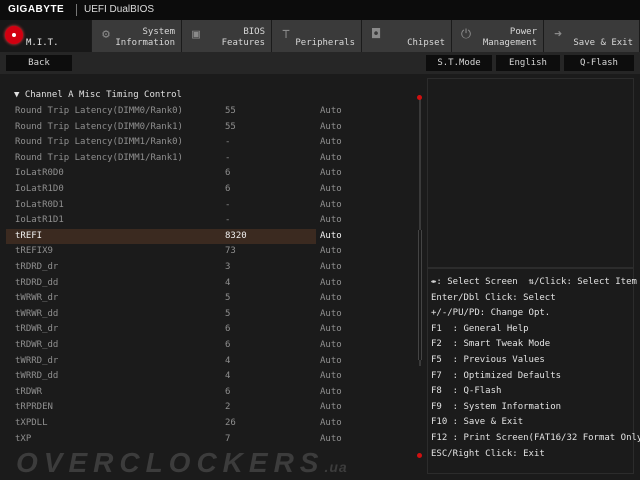 This screenshot has width=640, height=480. Describe the element at coordinates (320, 10) in the screenshot. I see `title-bar: GIGABYTE UEFI DualBIOS` at that location.